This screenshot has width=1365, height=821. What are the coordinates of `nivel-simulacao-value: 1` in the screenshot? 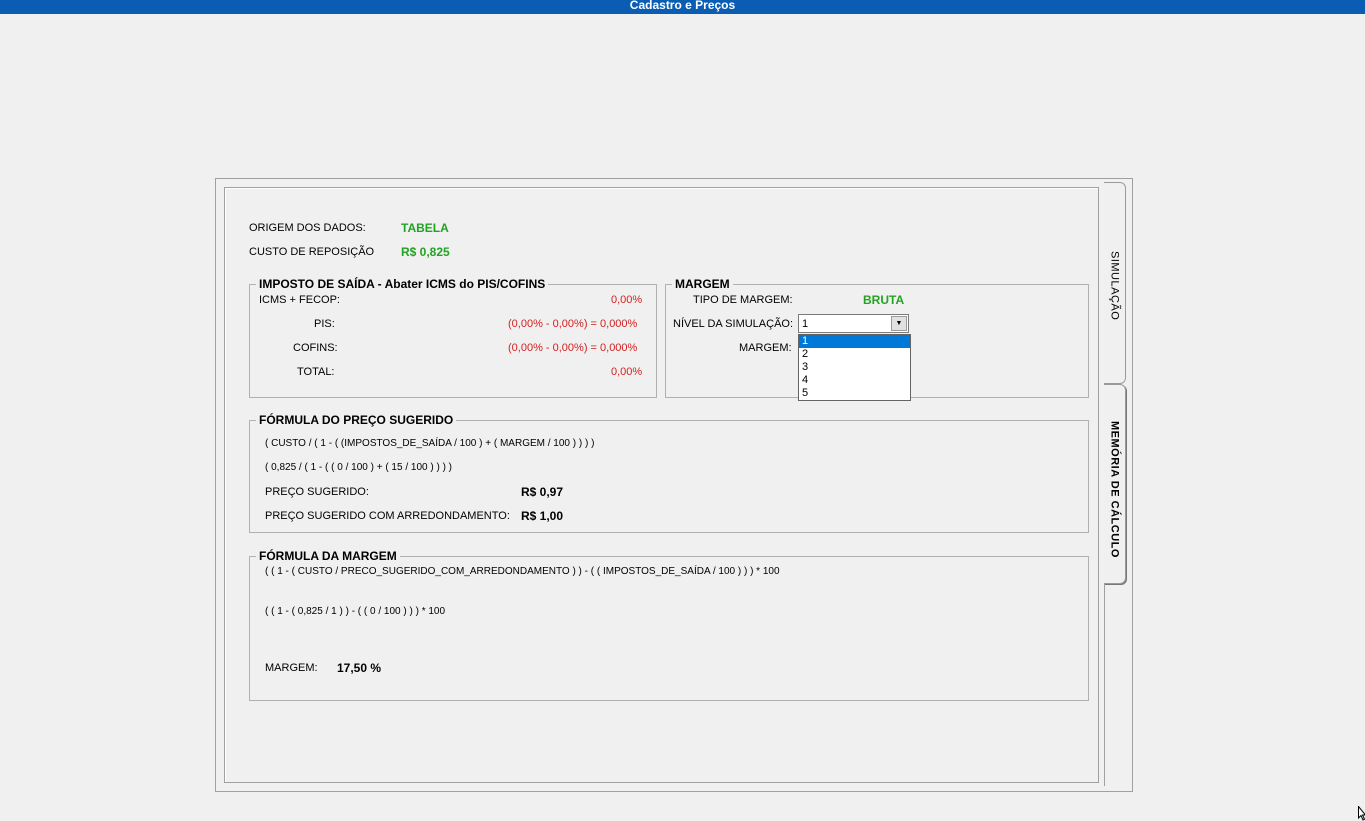 It's located at (805, 324).